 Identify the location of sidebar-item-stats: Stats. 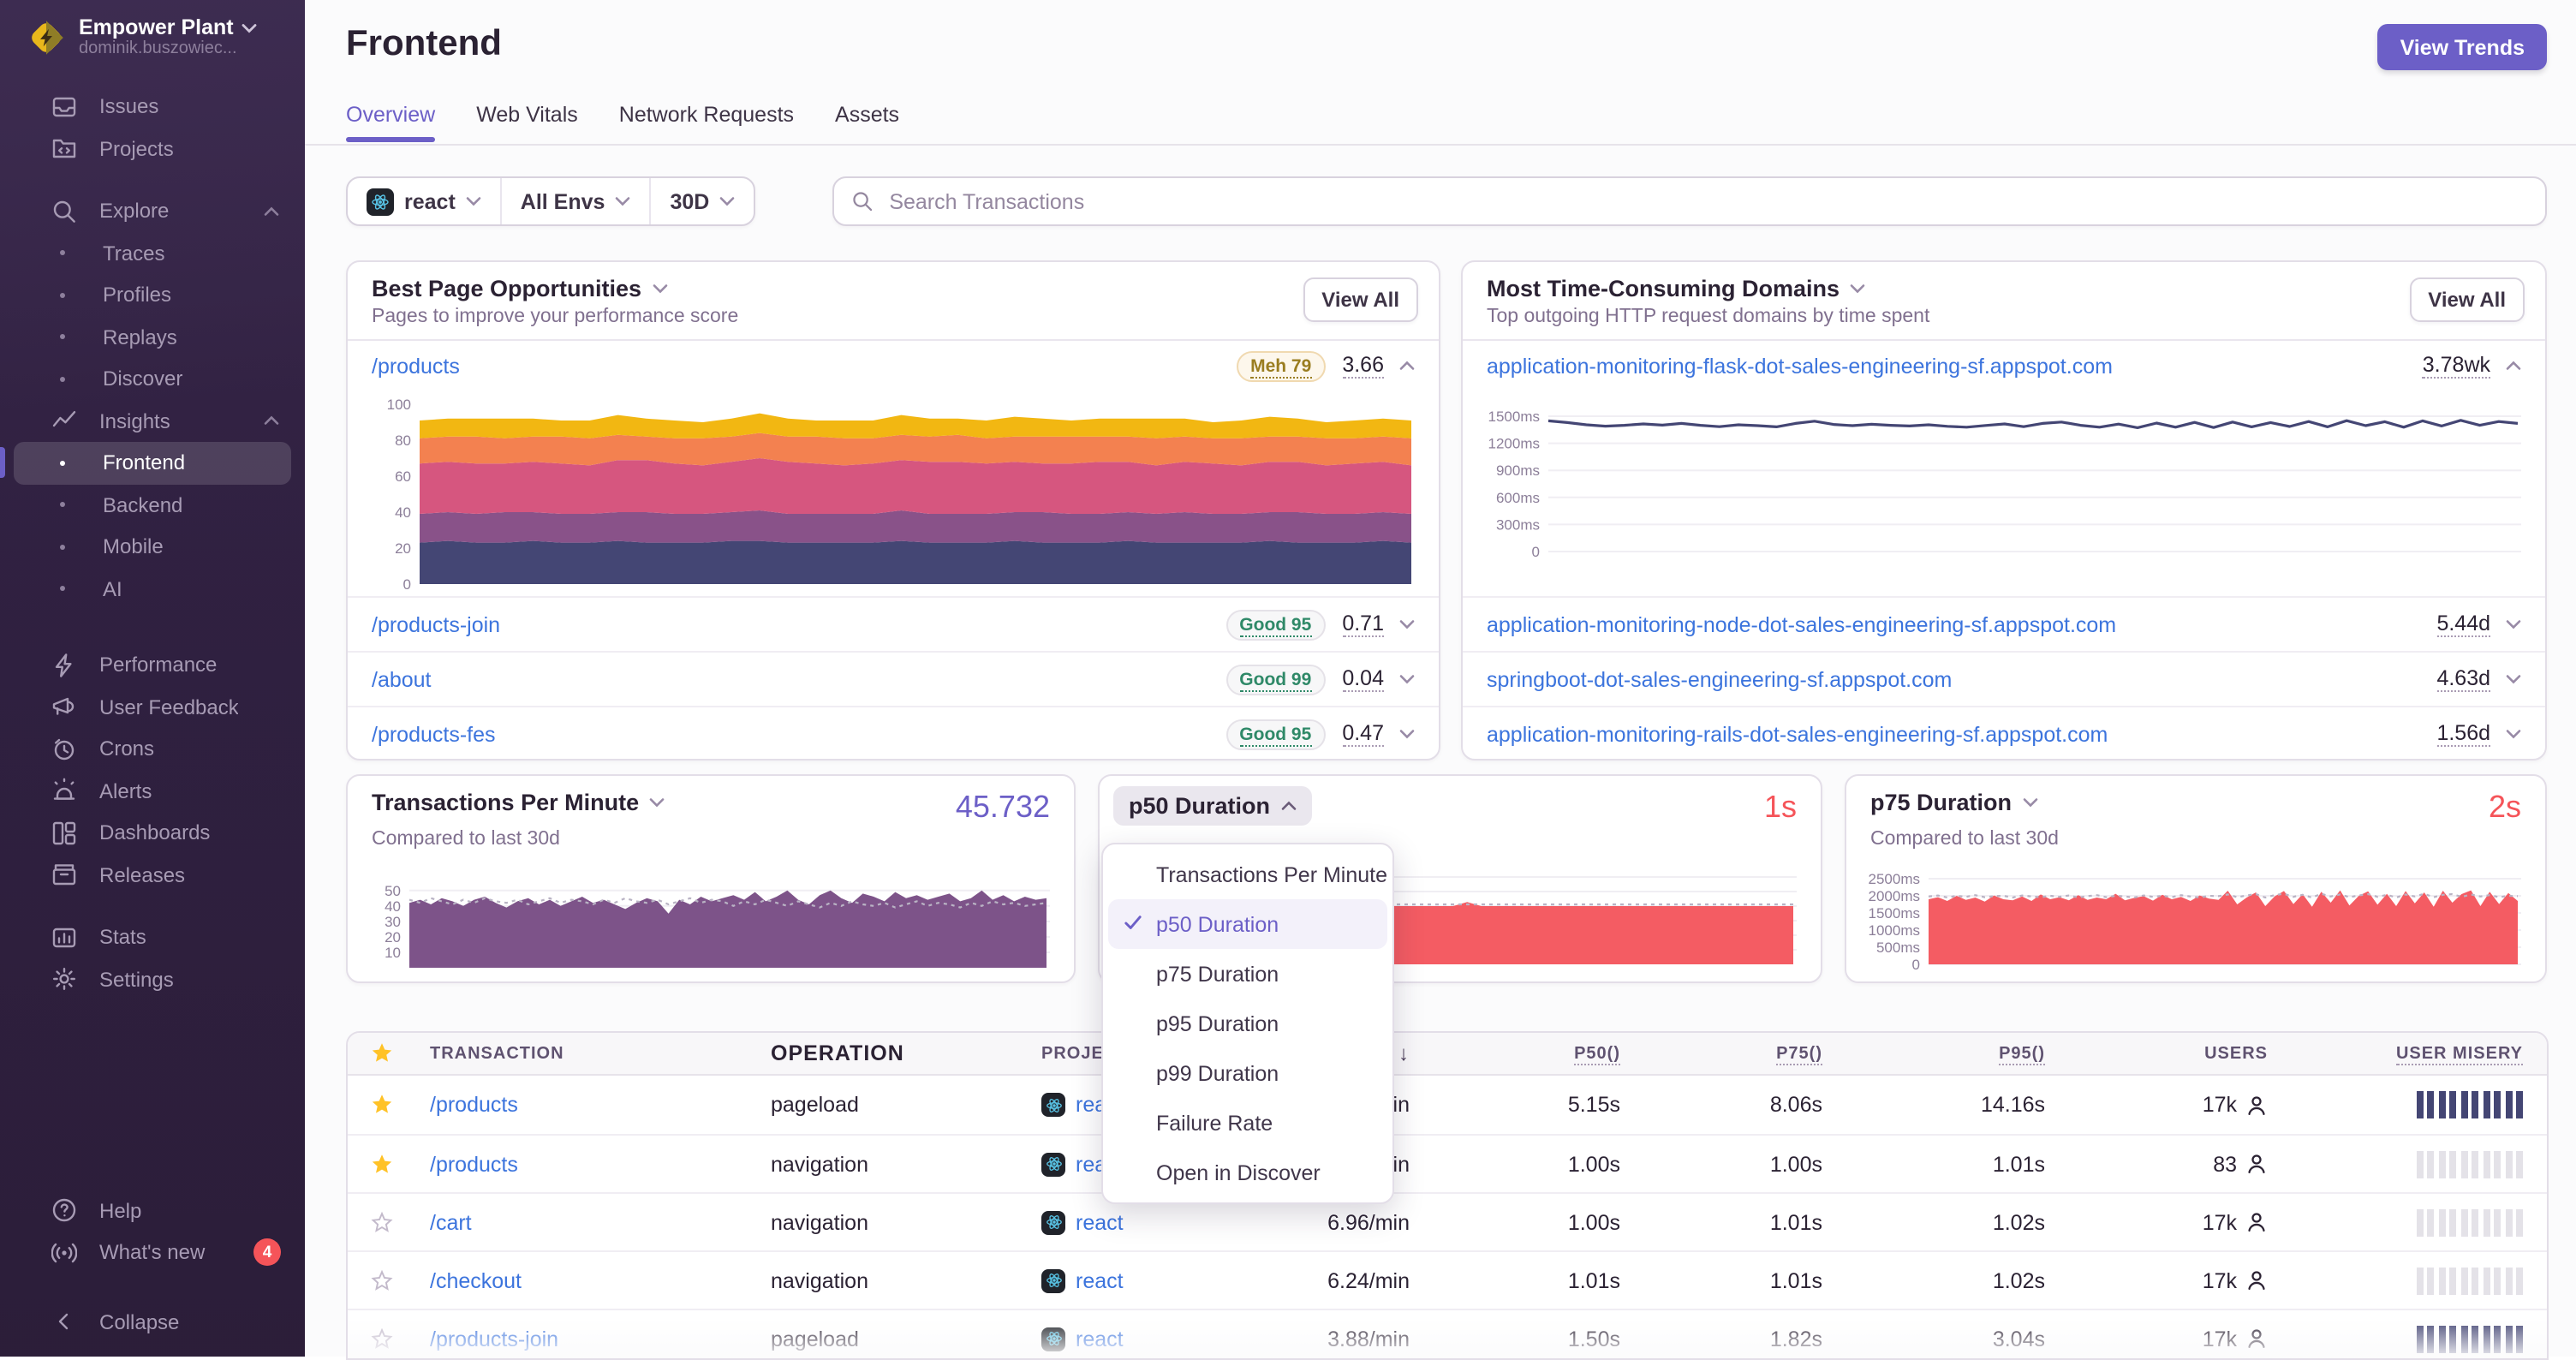
(152, 937).